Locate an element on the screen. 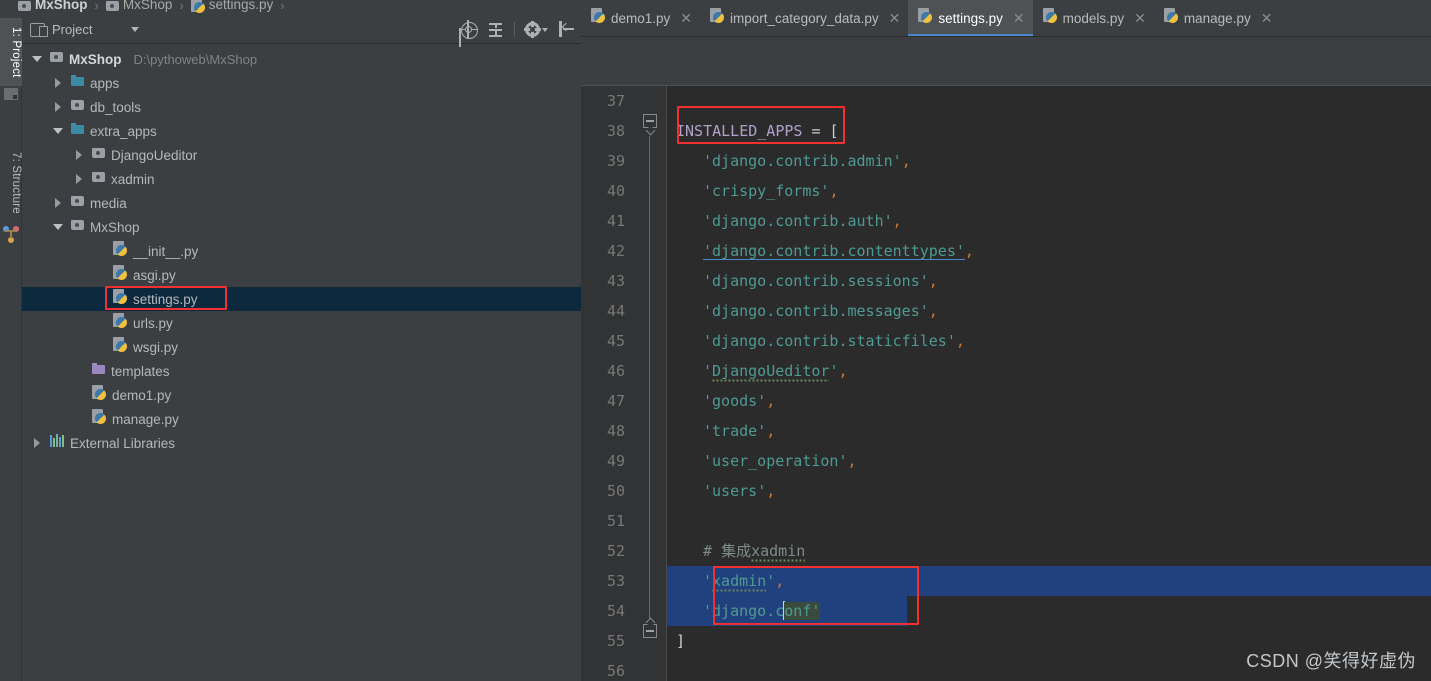 The width and height of the screenshot is (1431, 681). code-line-42: 'django.contrib.contenttypes', is located at coordinates (820, 251).